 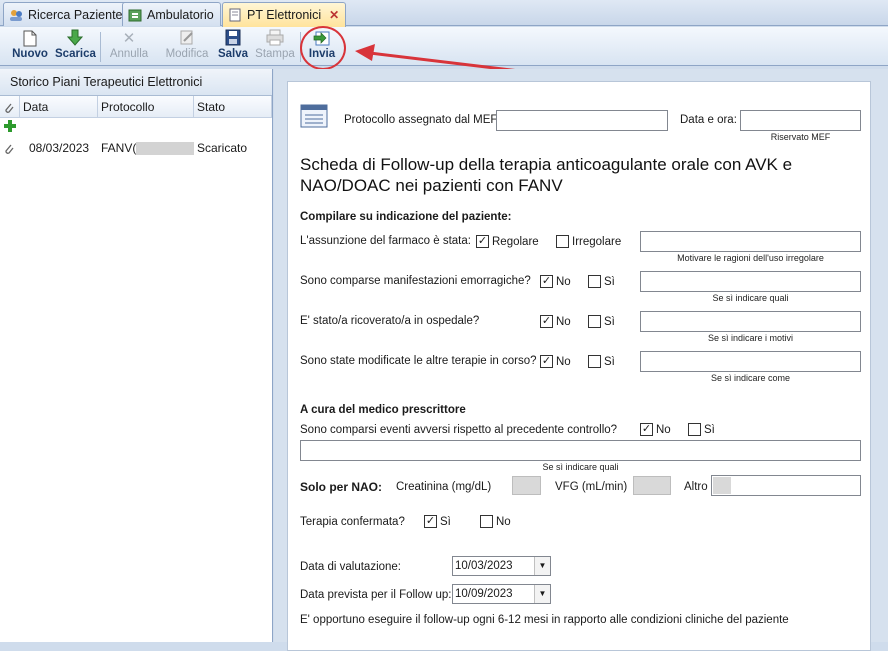 What do you see at coordinates (786, 485) in the screenshot?
I see `altro-field` at bounding box center [786, 485].